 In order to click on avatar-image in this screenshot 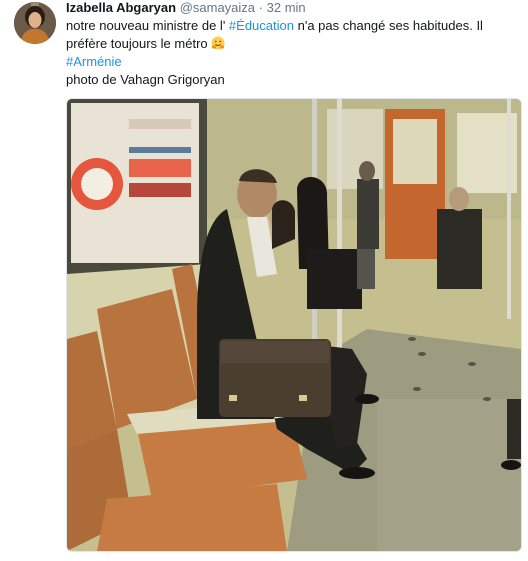, I will do `click(35, 23)`.